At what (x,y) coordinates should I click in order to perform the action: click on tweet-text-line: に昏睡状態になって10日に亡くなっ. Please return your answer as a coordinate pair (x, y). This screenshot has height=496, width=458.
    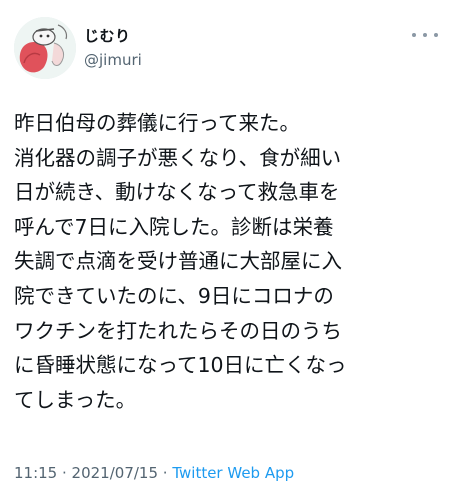
    Looking at the image, I should click on (180, 365).